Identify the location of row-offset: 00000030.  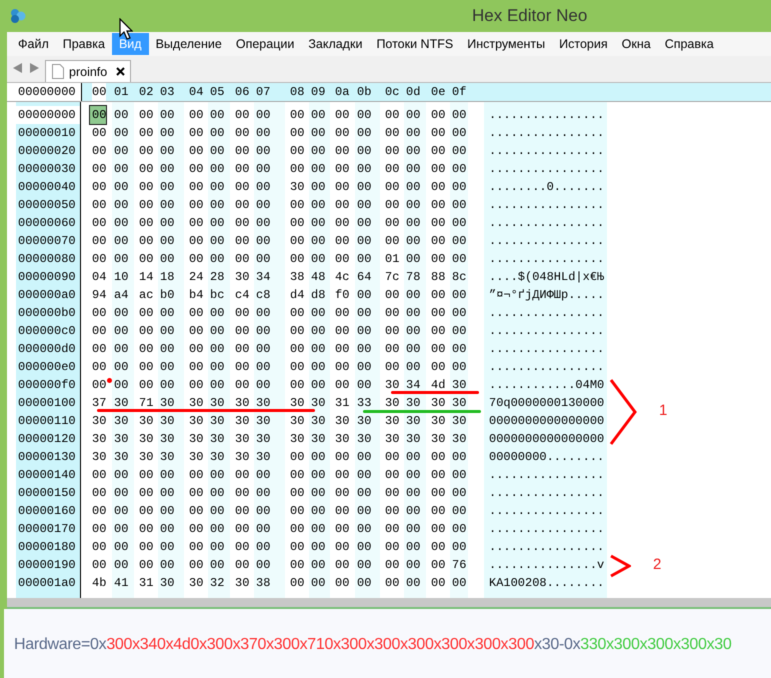
(47, 169).